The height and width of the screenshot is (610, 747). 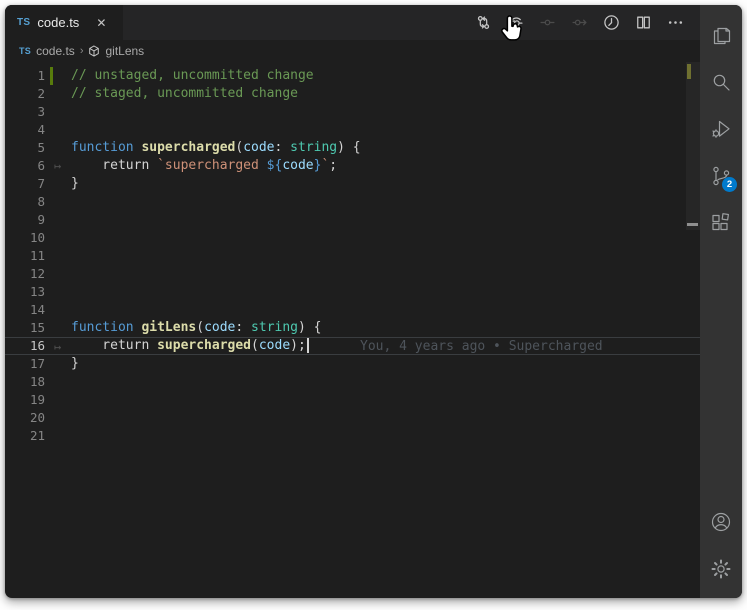 What do you see at coordinates (196, 327) in the screenshot?
I see `code-text: function gitLens(code: string) {` at bounding box center [196, 327].